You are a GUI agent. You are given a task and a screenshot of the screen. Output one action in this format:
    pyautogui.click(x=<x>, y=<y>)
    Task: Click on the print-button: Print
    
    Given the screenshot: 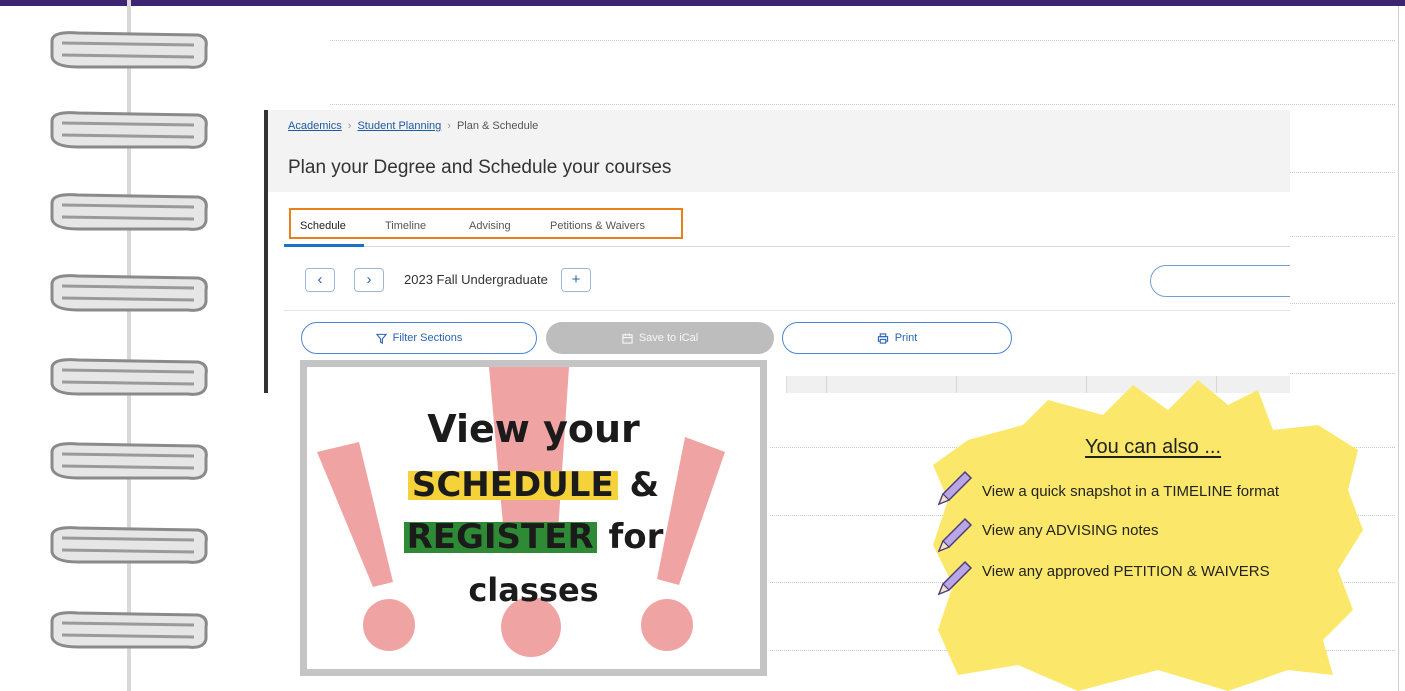 What is the action you would take?
    pyautogui.click(x=897, y=338)
    